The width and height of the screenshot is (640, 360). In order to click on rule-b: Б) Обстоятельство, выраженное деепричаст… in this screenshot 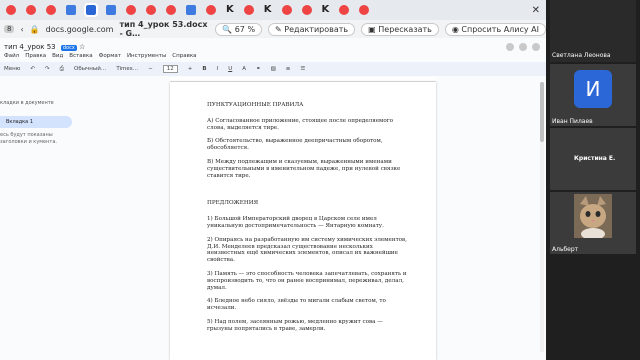, I will do `click(295, 145)`.